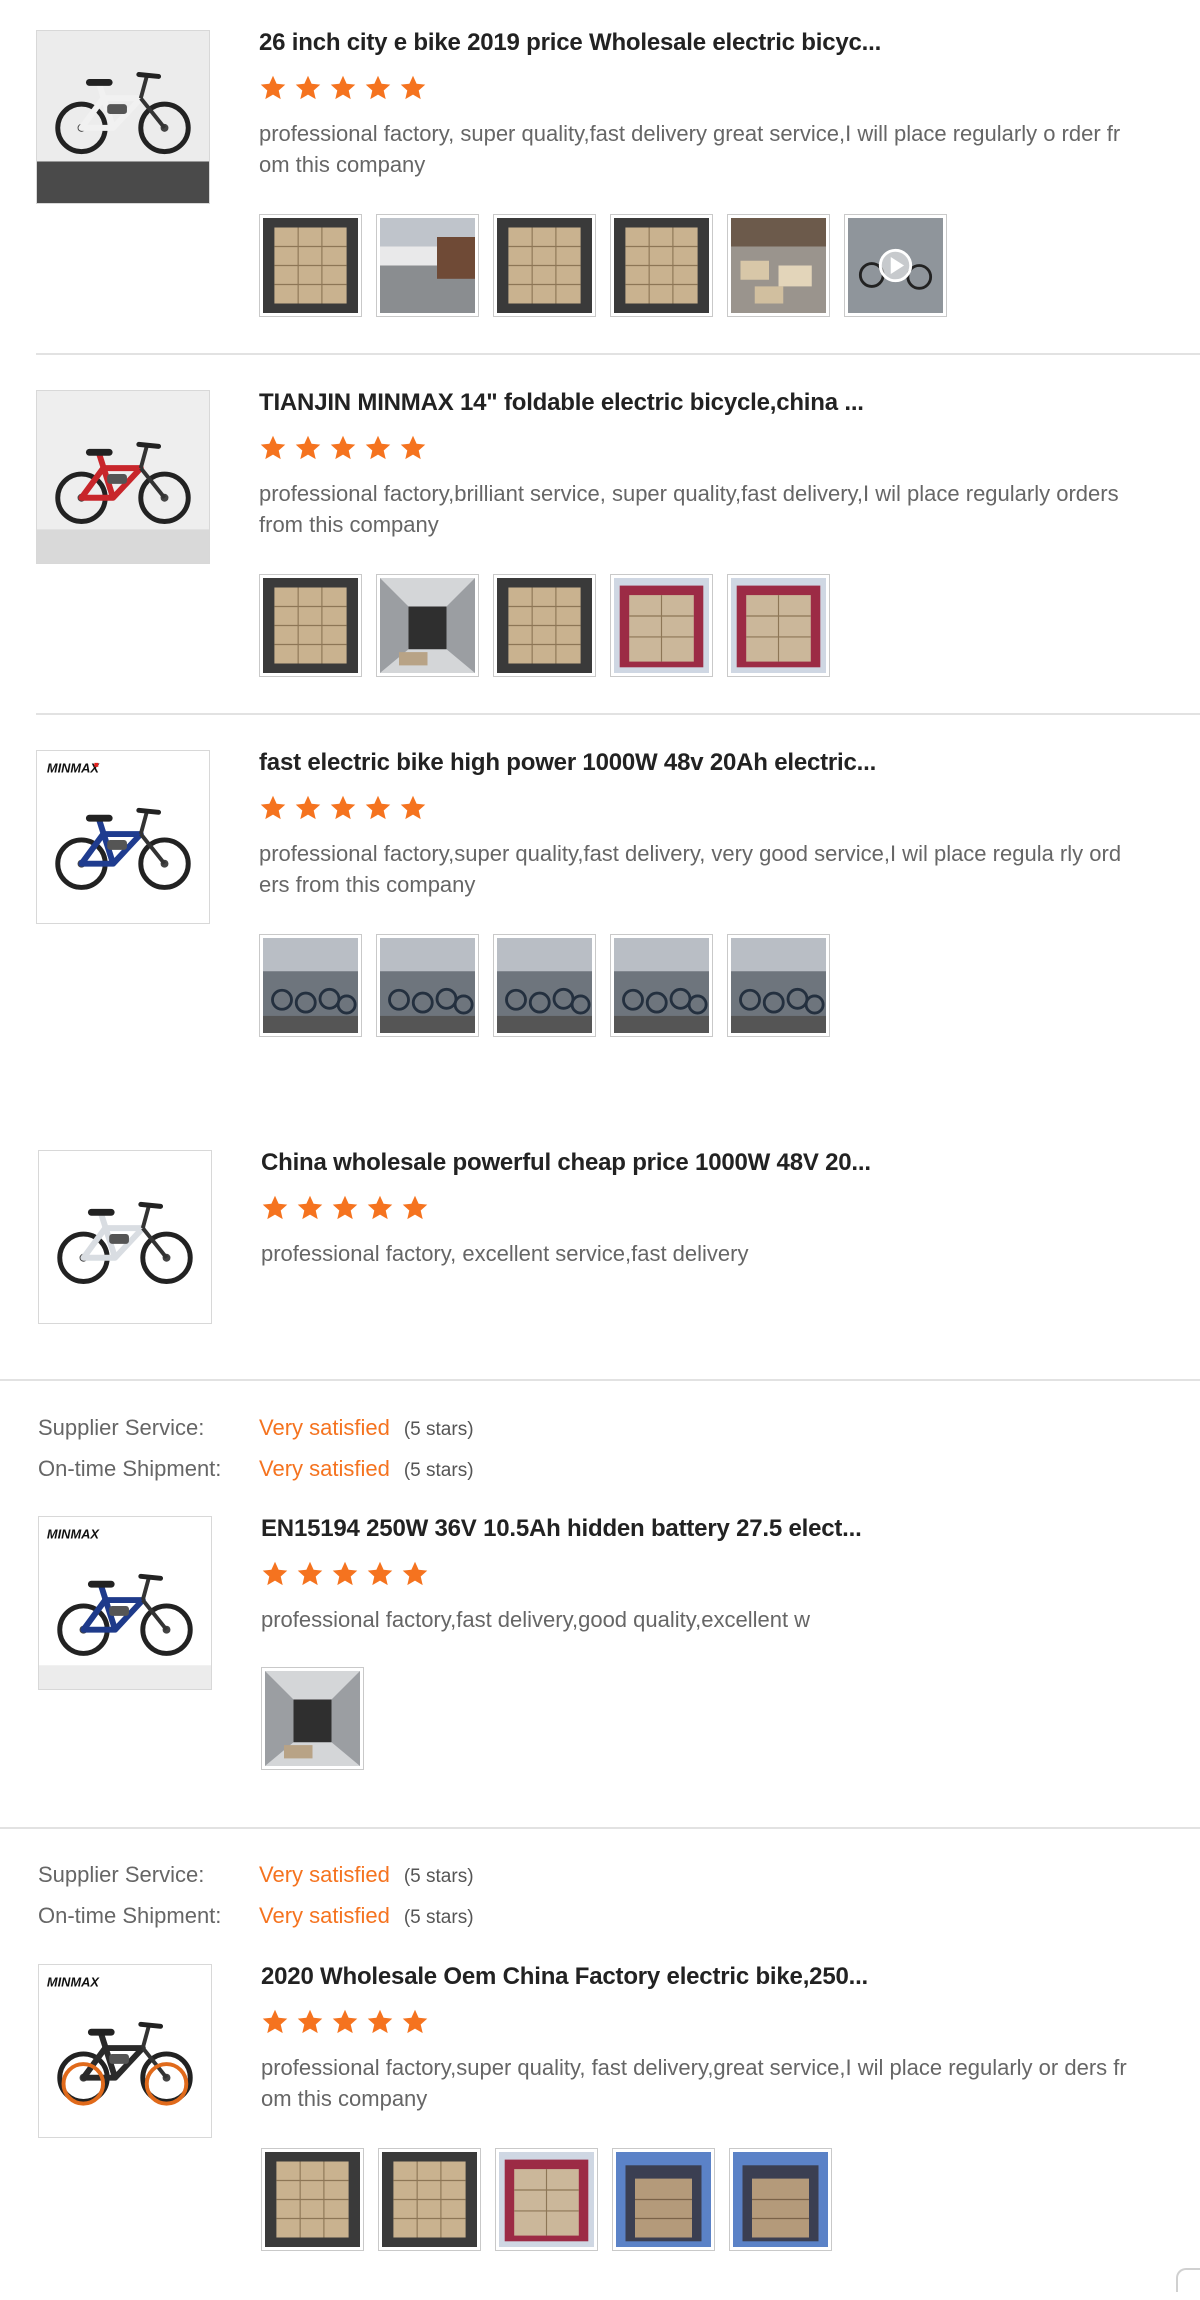 Image resolution: width=1200 pixels, height=2300 pixels. I want to click on minmax-logo: MINMAX, so click(74, 1982).